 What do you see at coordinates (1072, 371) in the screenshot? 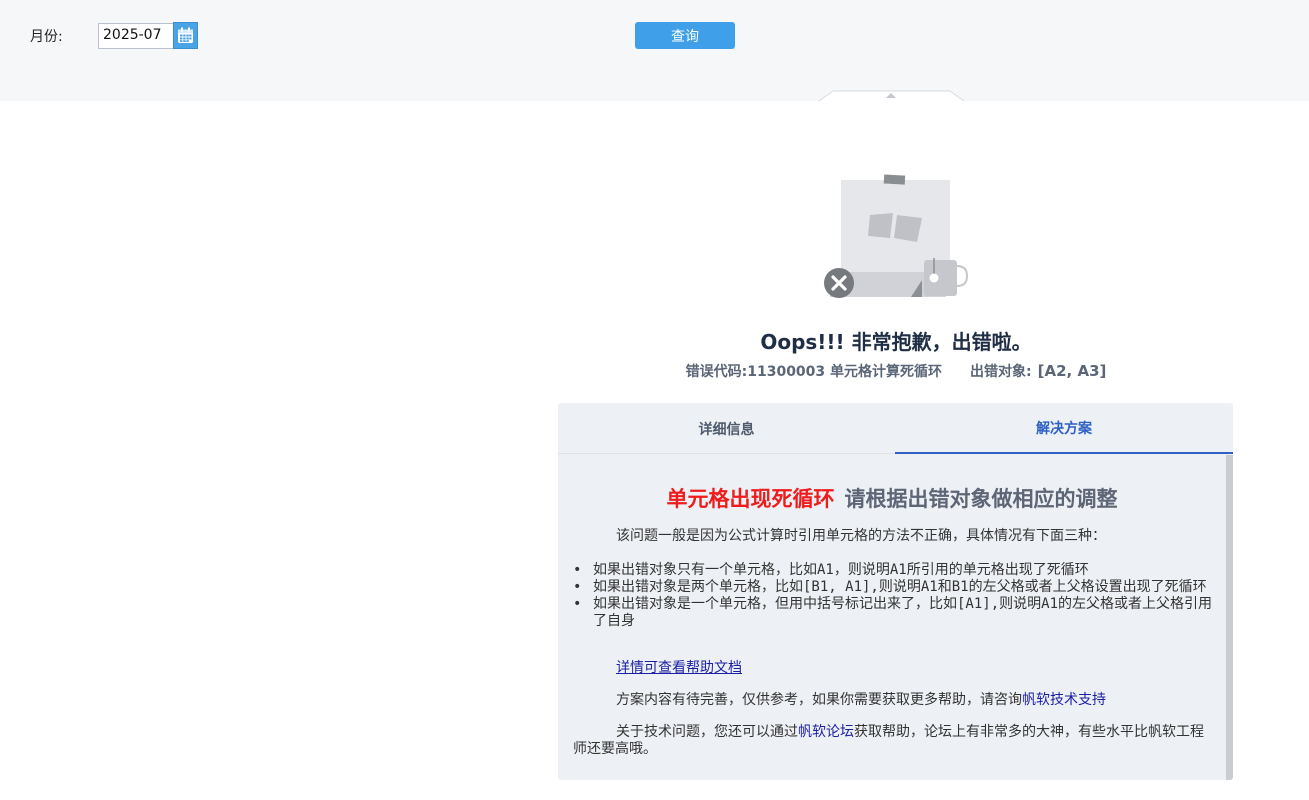
I see `error-target-value: [A2, A3]` at bounding box center [1072, 371].